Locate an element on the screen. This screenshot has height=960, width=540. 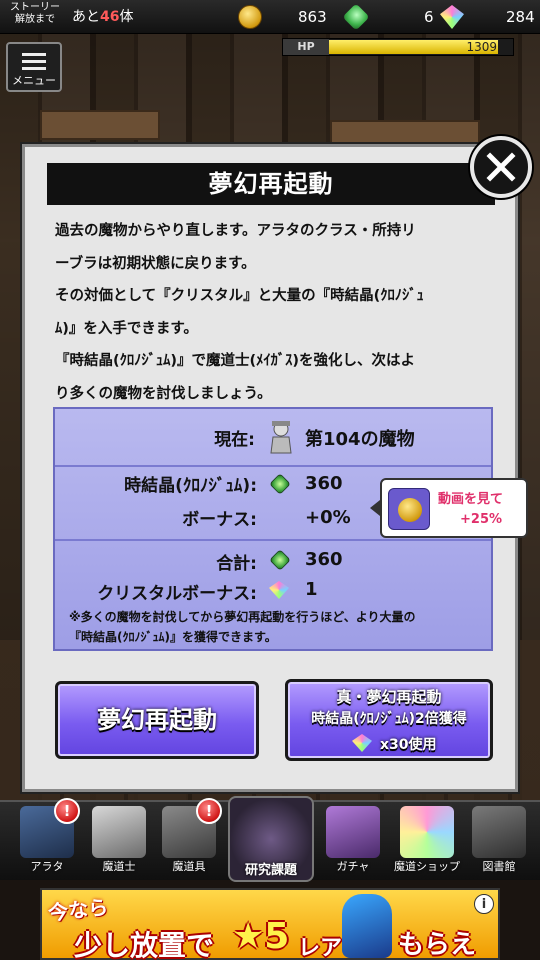
coin-bag-icon is located at coordinates (409, 509).